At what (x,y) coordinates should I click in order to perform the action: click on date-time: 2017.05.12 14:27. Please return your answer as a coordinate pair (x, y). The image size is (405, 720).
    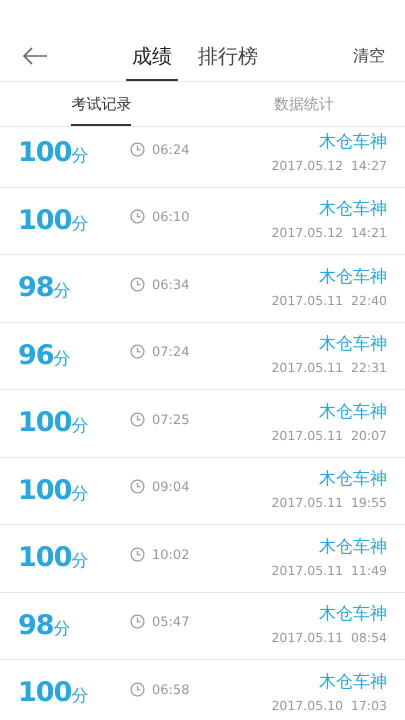
    Looking at the image, I should click on (329, 165).